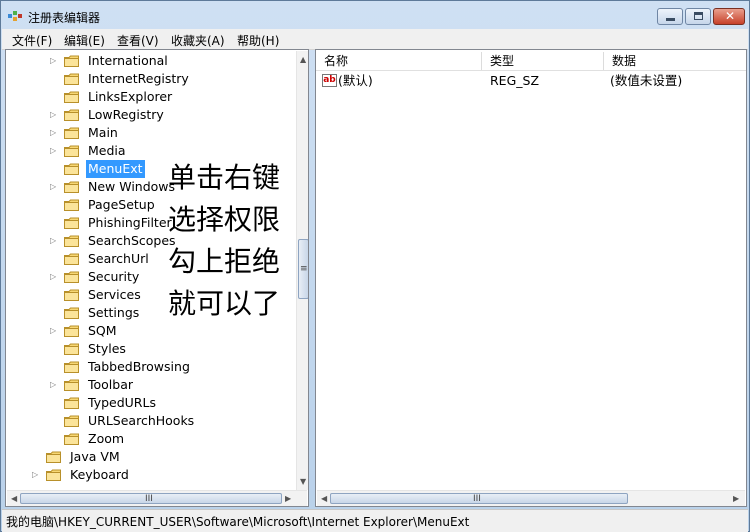 Image resolution: width=750 pixels, height=532 pixels. What do you see at coordinates (141, 420) in the screenshot?
I see `tree-item-label: URLSearchHooks` at bounding box center [141, 420].